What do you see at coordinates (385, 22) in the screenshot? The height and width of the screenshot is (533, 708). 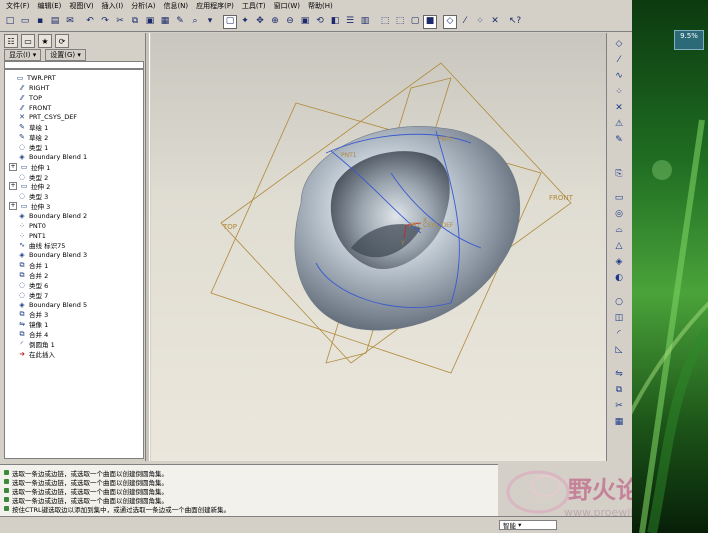 I see `wireframe-icon: ⬚` at bounding box center [385, 22].